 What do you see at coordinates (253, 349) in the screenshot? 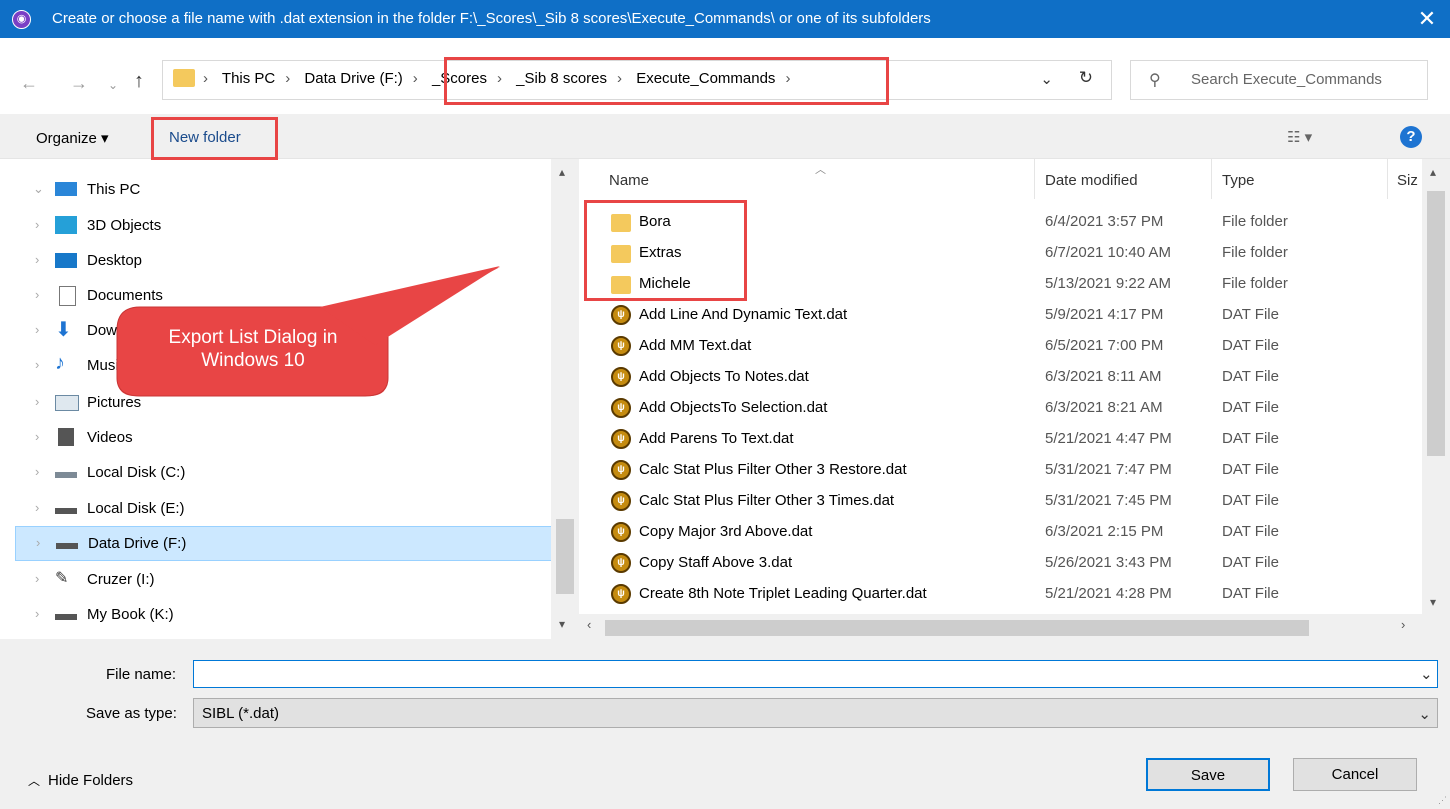
I see `callout-text: Export List Dialog in Windows 10` at bounding box center [253, 349].